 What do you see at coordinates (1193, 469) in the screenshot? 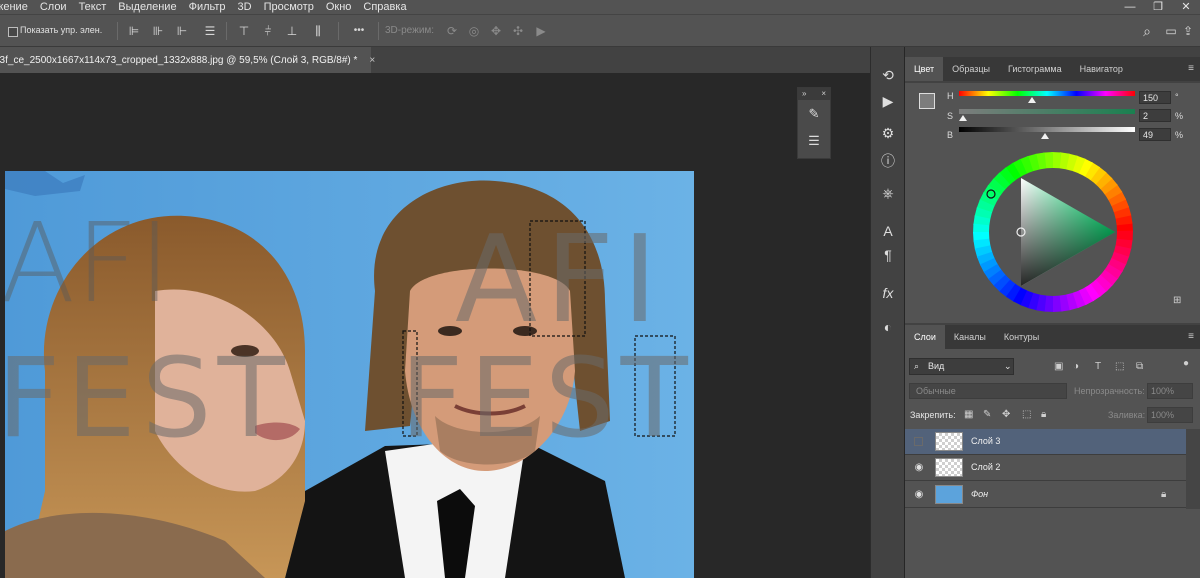
I see `layers-scrollbar` at bounding box center [1193, 469].